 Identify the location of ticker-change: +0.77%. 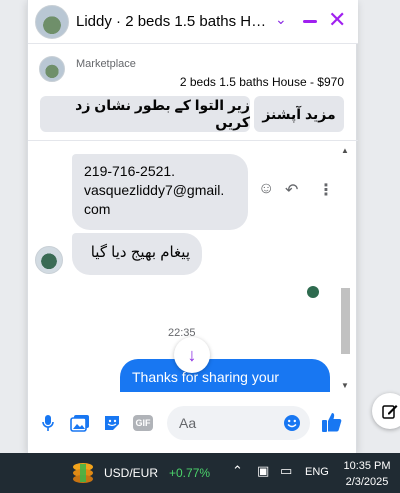
(189, 473).